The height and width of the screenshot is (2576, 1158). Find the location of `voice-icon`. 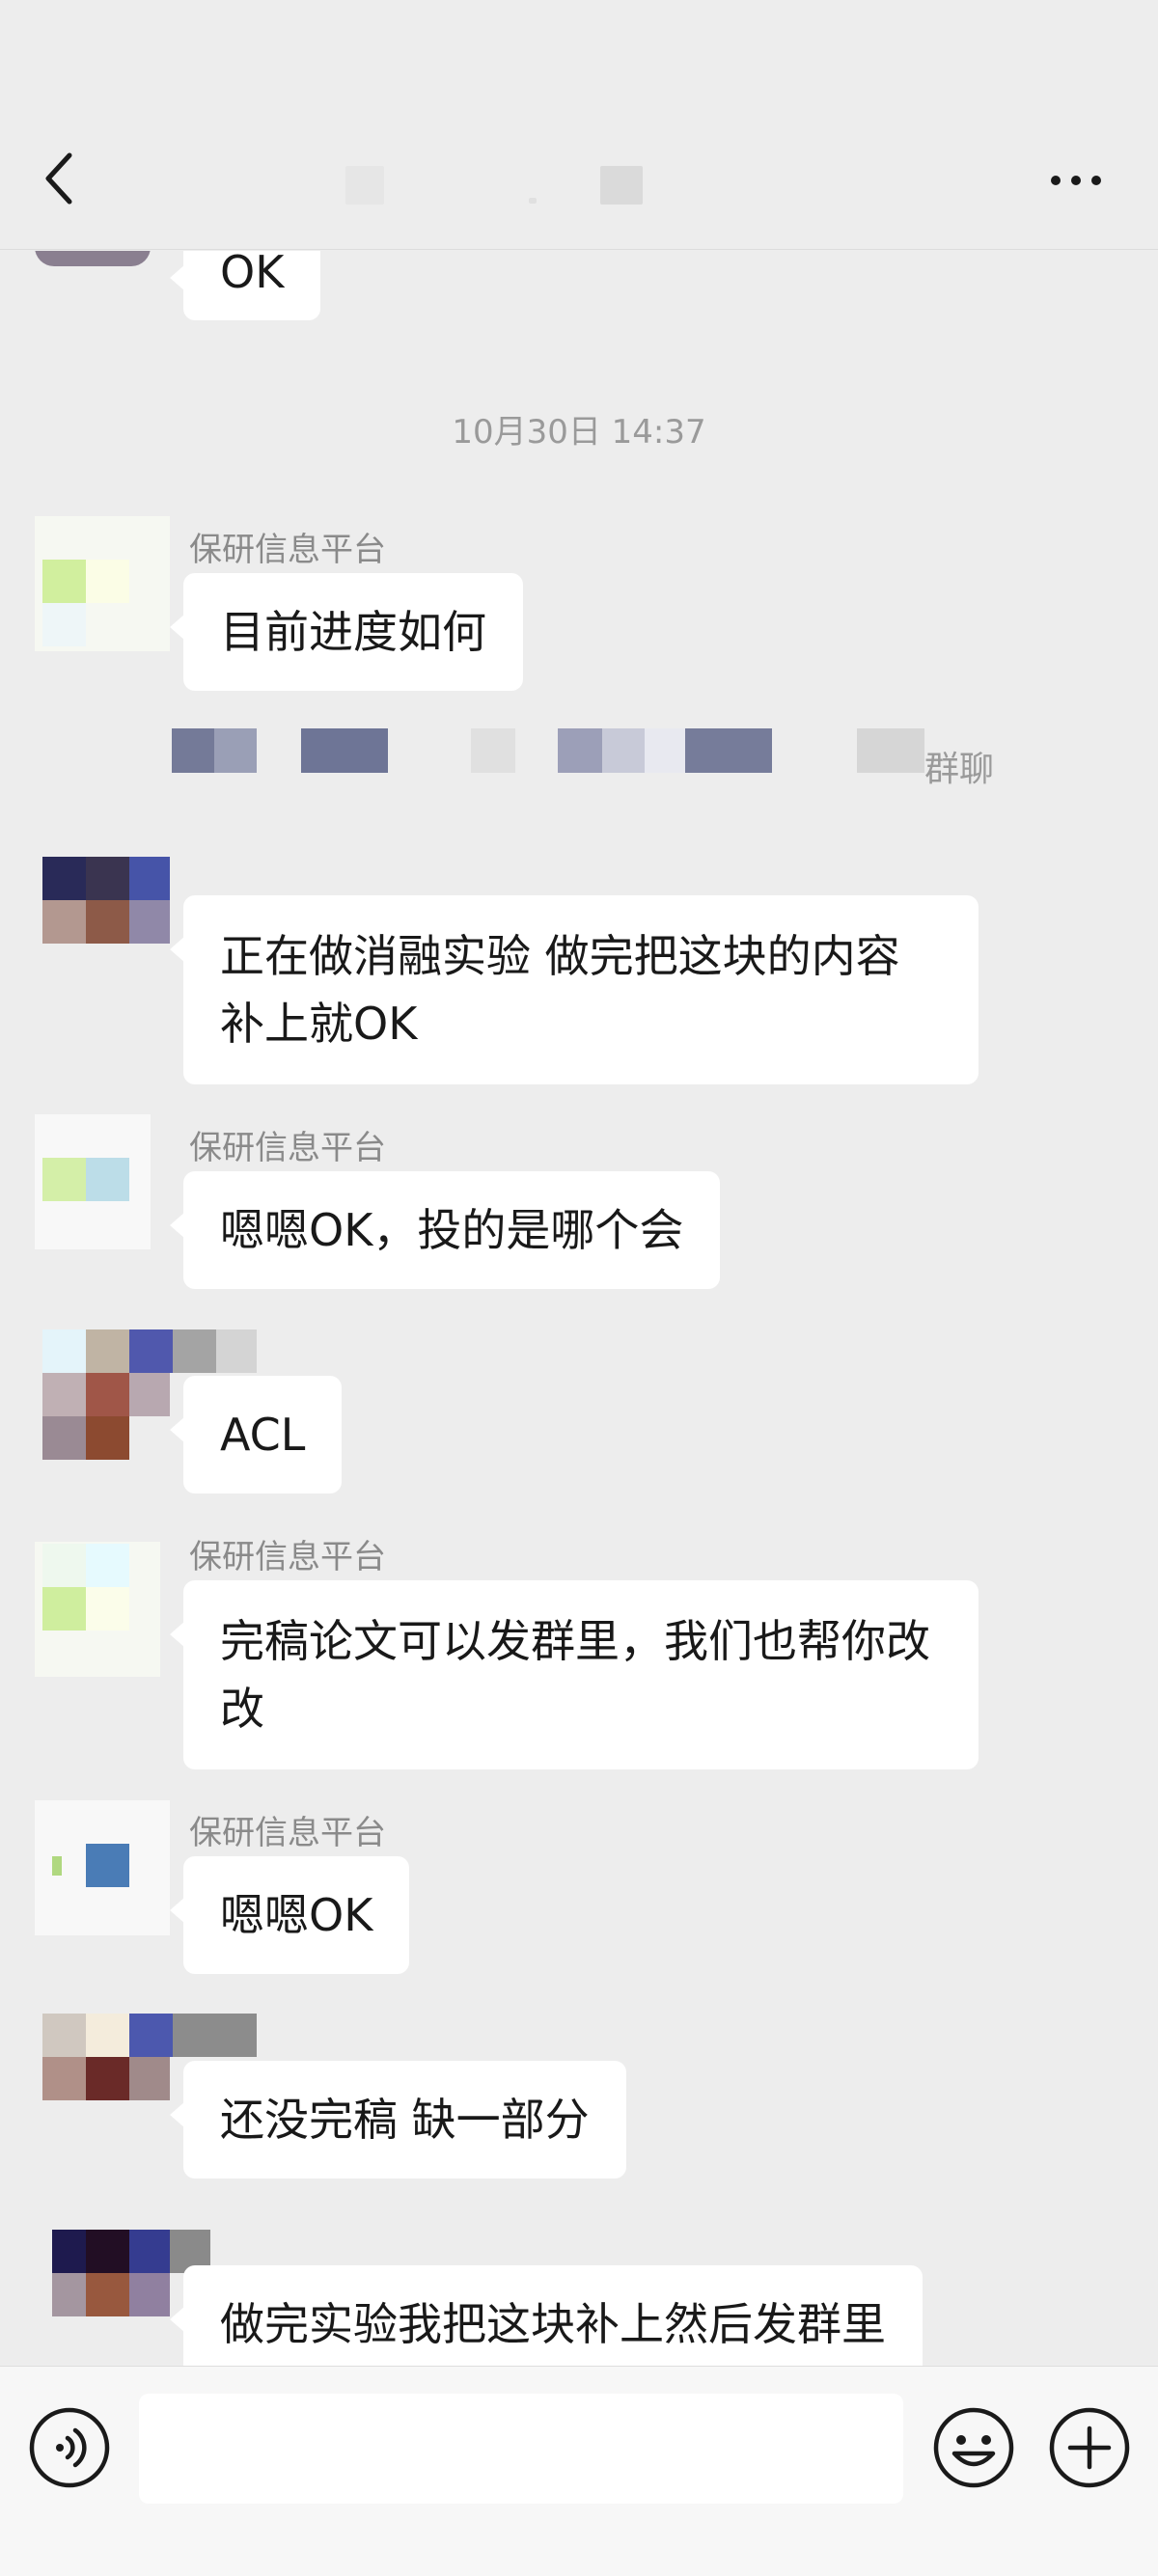

voice-icon is located at coordinates (69, 2447).